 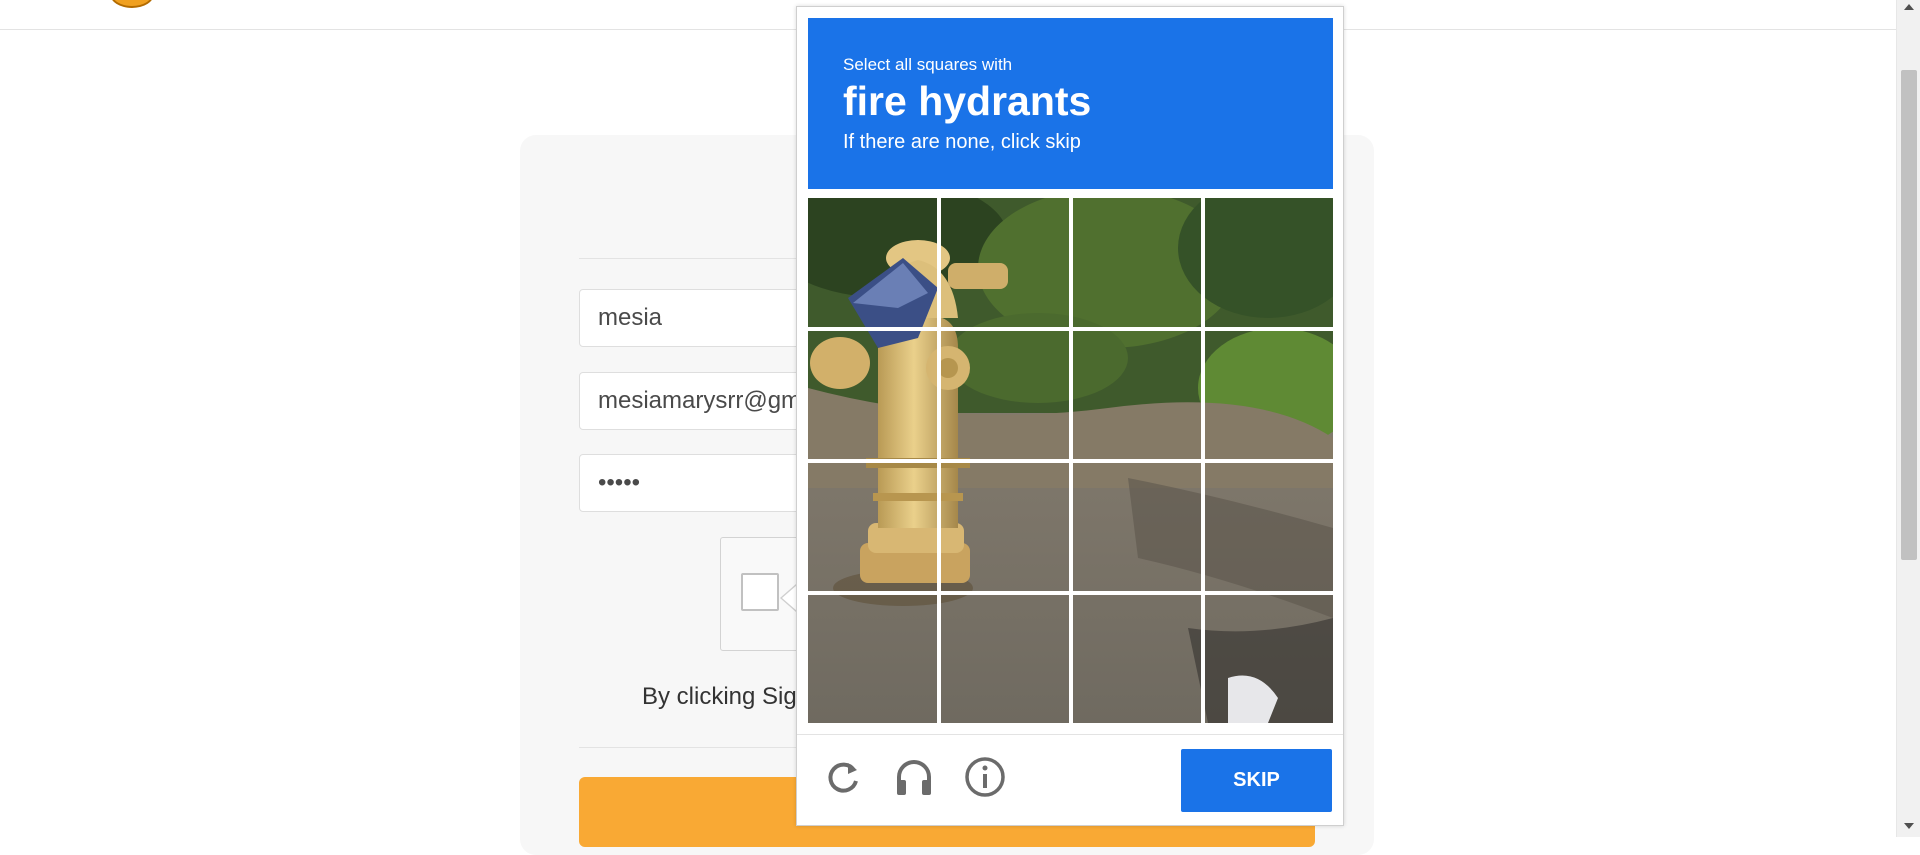 I want to click on site-logo, so click(x=132, y=4).